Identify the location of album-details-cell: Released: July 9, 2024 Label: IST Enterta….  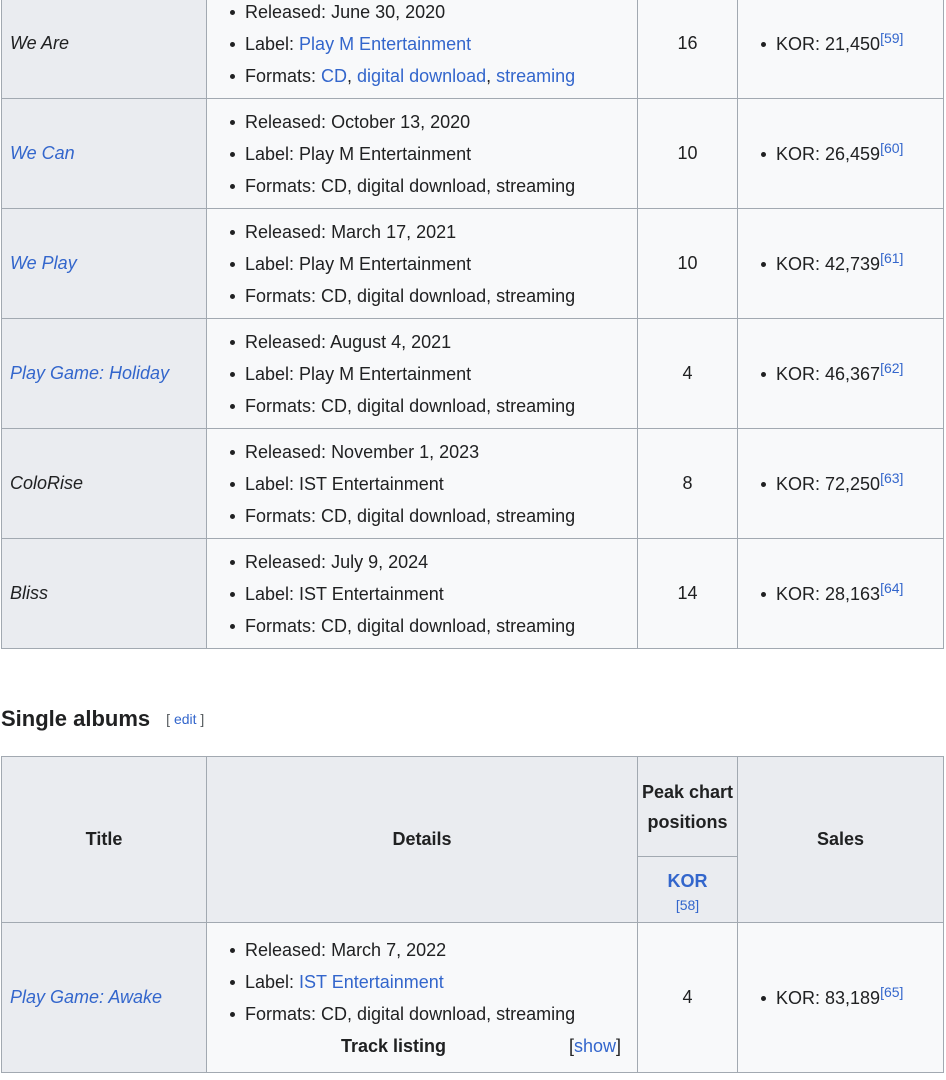
(422, 593).